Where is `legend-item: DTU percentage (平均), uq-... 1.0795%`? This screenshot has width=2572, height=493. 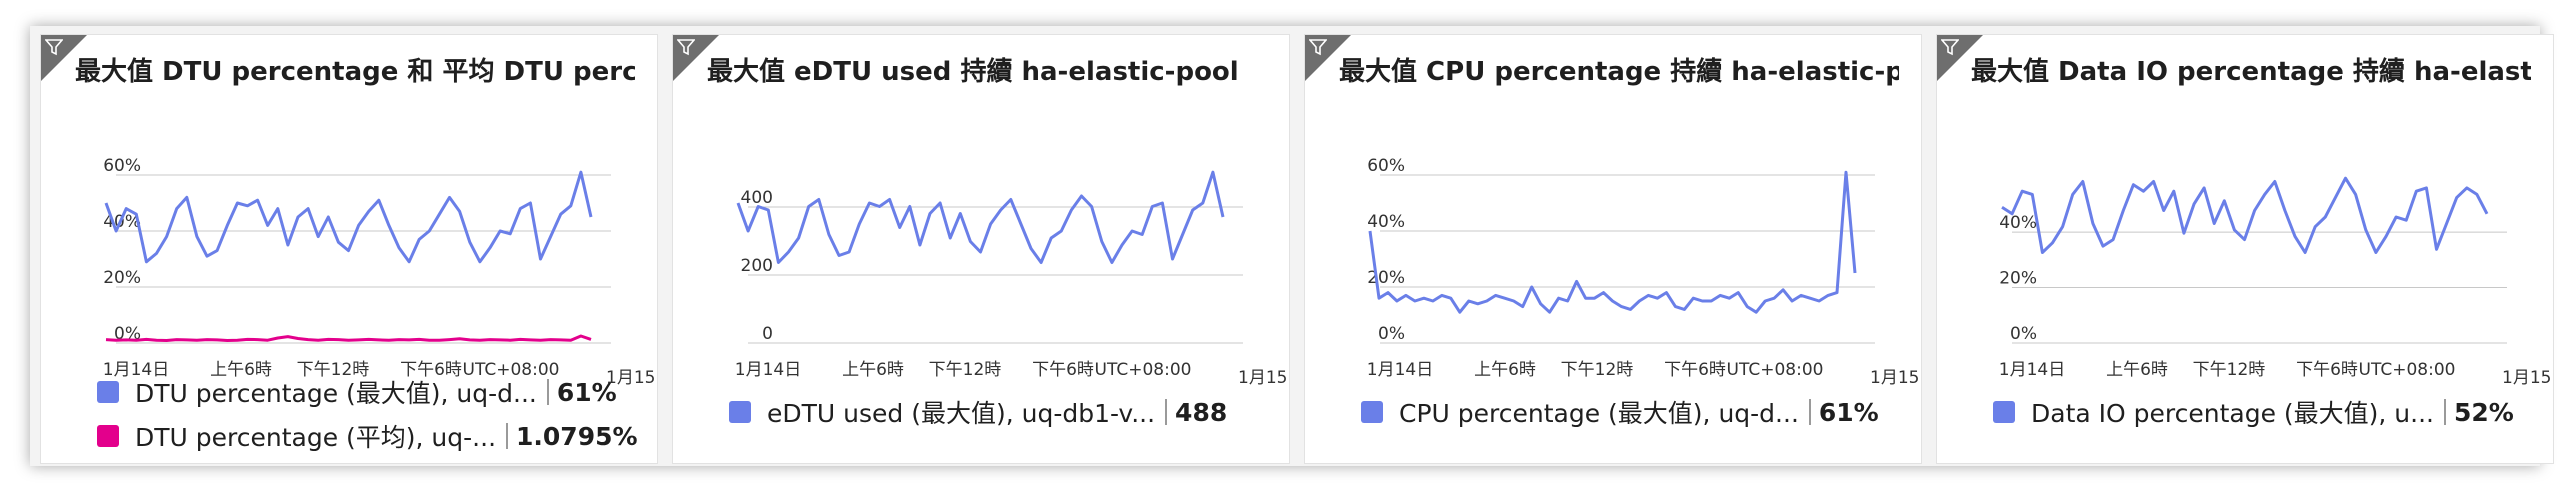 legend-item: DTU percentage (平均), uq-... 1.0795% is located at coordinates (367, 436).